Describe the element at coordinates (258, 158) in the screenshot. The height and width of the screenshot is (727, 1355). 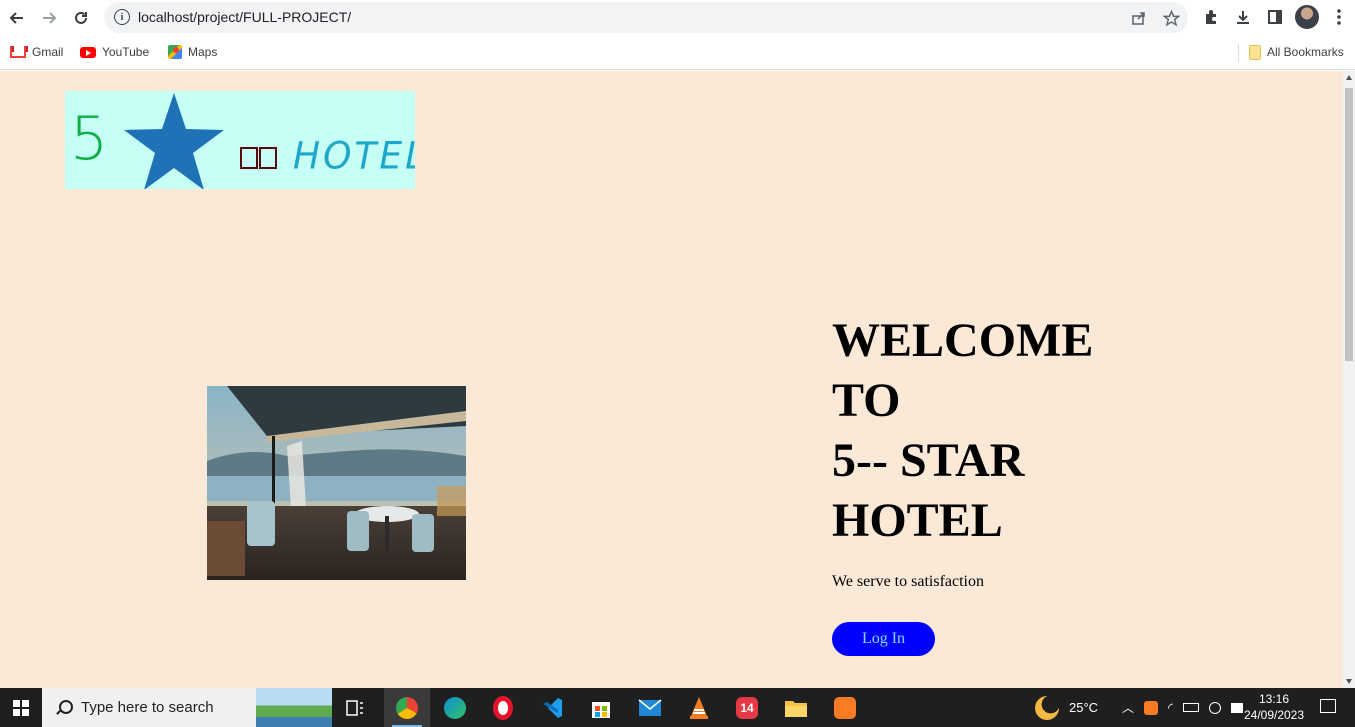
I see `logo-placeholder-glyphs` at that location.